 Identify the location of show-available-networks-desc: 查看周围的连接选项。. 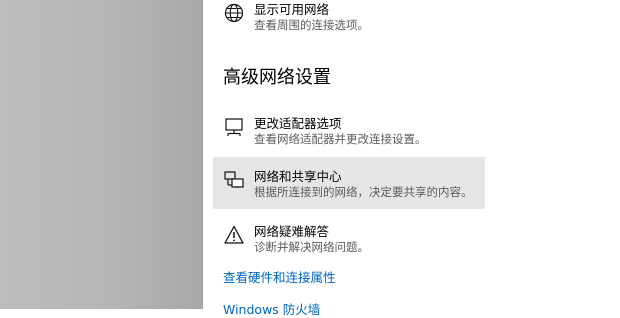
(311, 25).